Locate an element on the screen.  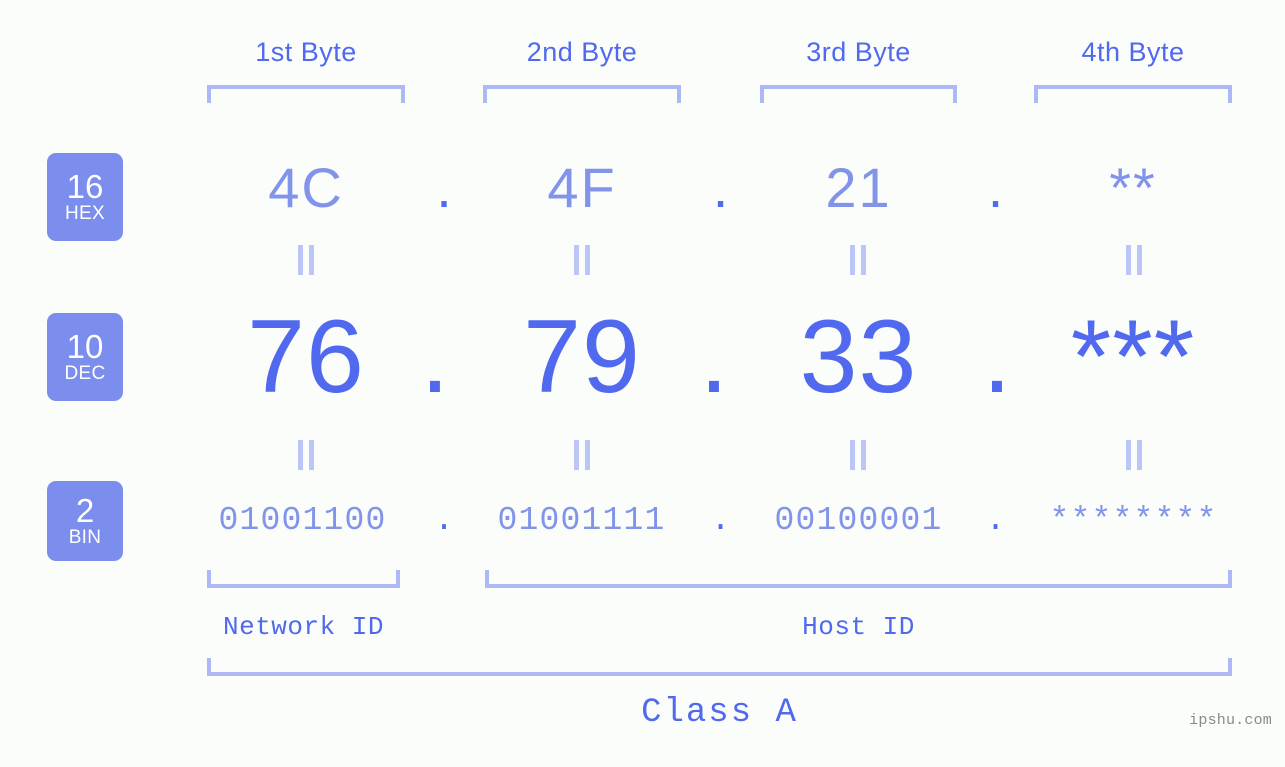
bin-value-3: 00100001 is located at coordinates (858, 520).